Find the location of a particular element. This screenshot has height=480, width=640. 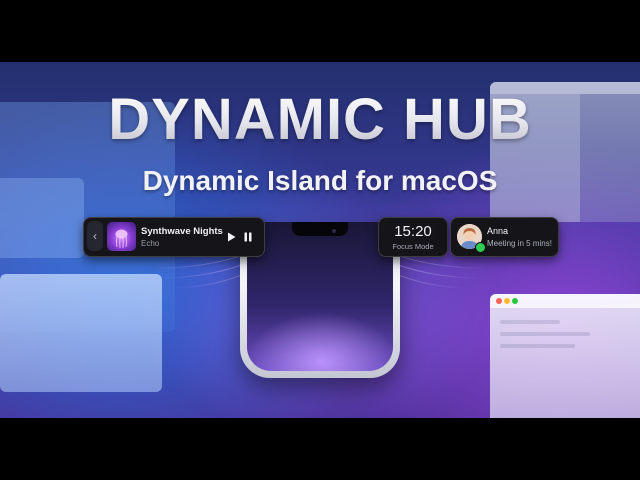

track-artist: Echo is located at coordinates (150, 243).